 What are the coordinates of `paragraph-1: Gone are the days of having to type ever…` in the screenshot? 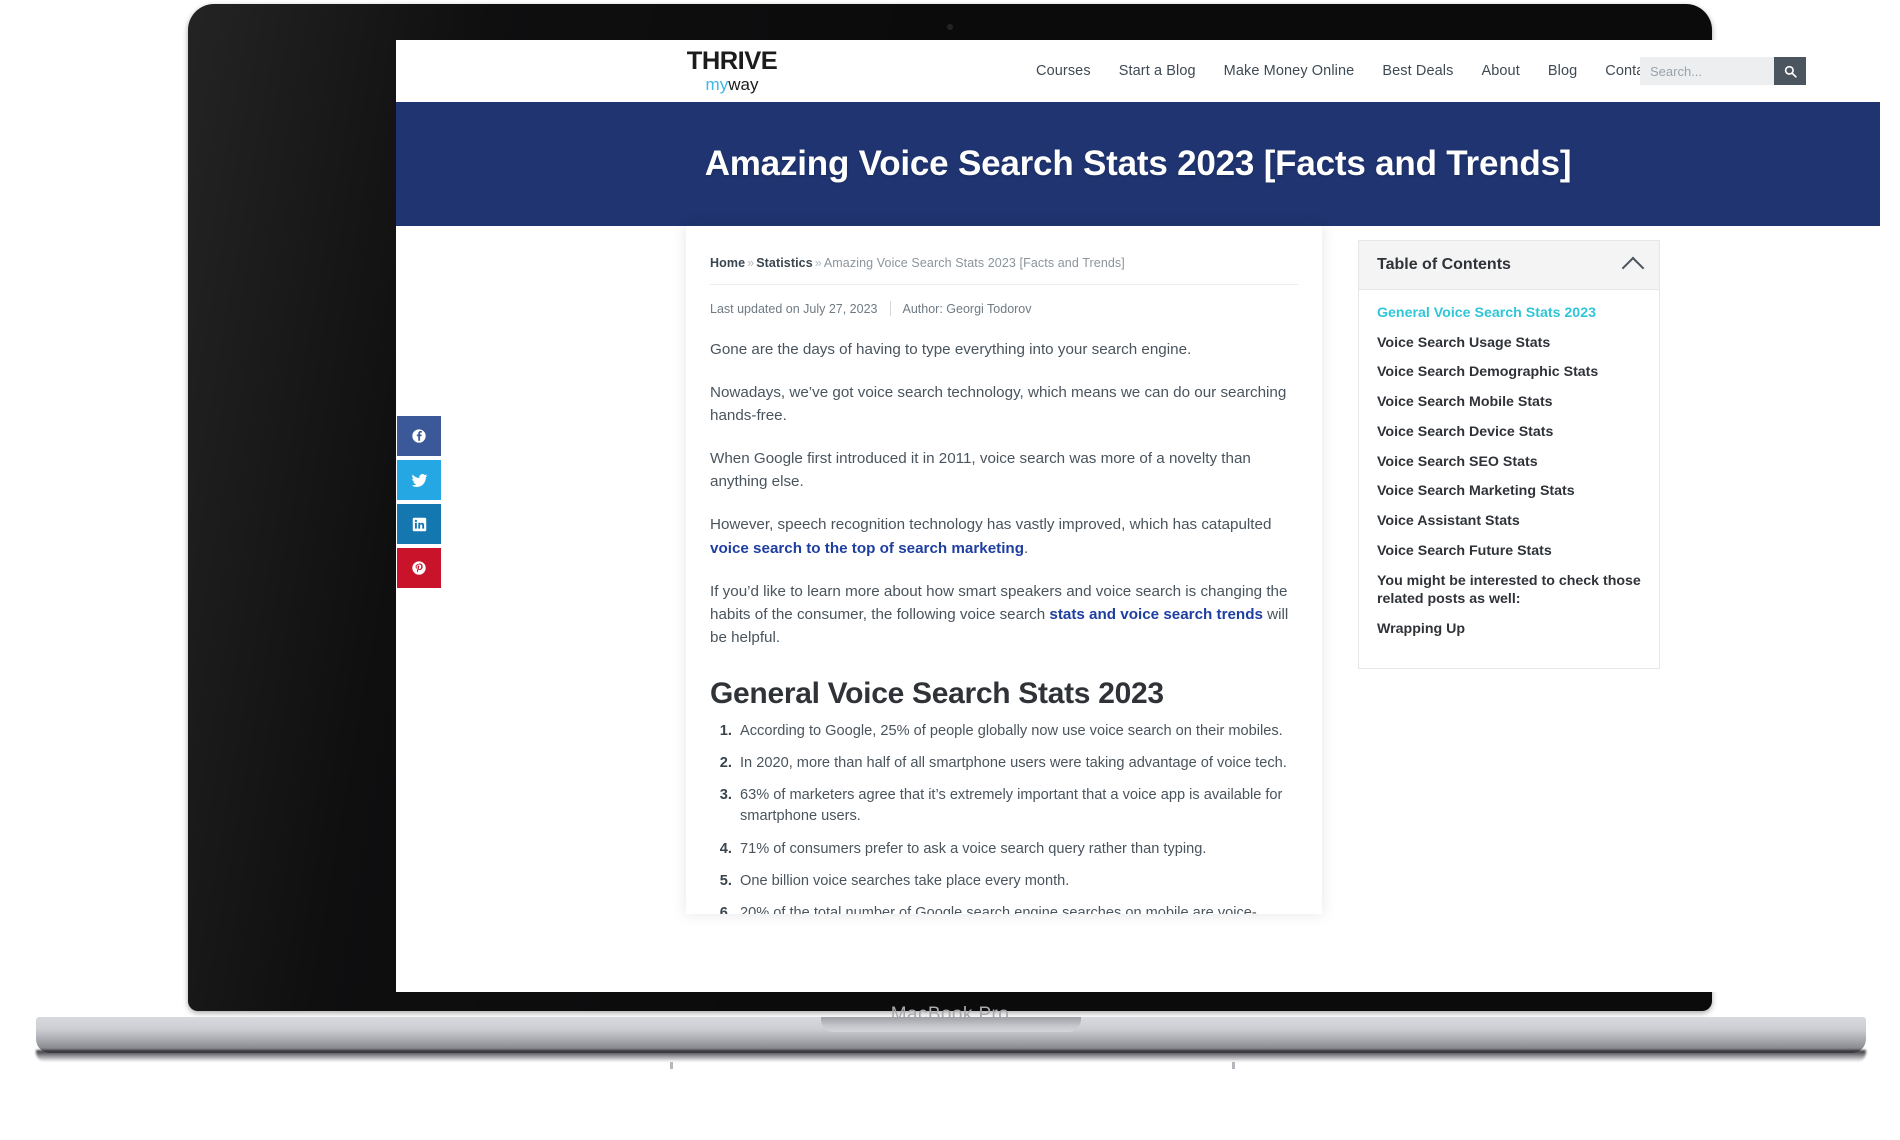 It's located at (1004, 349).